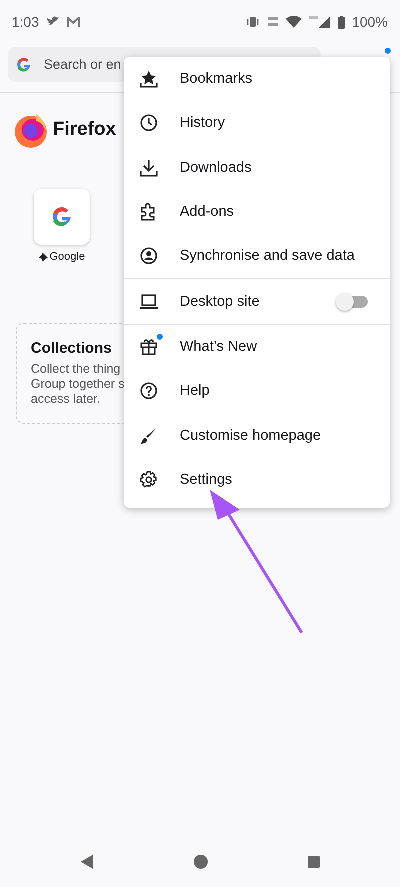 The width and height of the screenshot is (400, 887). What do you see at coordinates (370, 22) in the screenshot?
I see `battery-level: 100%` at bounding box center [370, 22].